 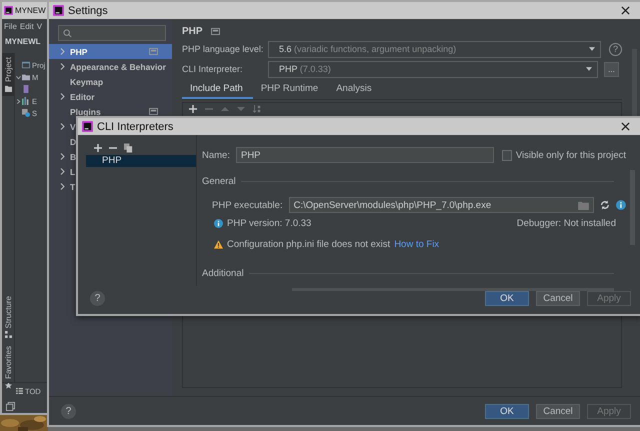 I want to click on field-label: PHP executable:, so click(x=247, y=205).